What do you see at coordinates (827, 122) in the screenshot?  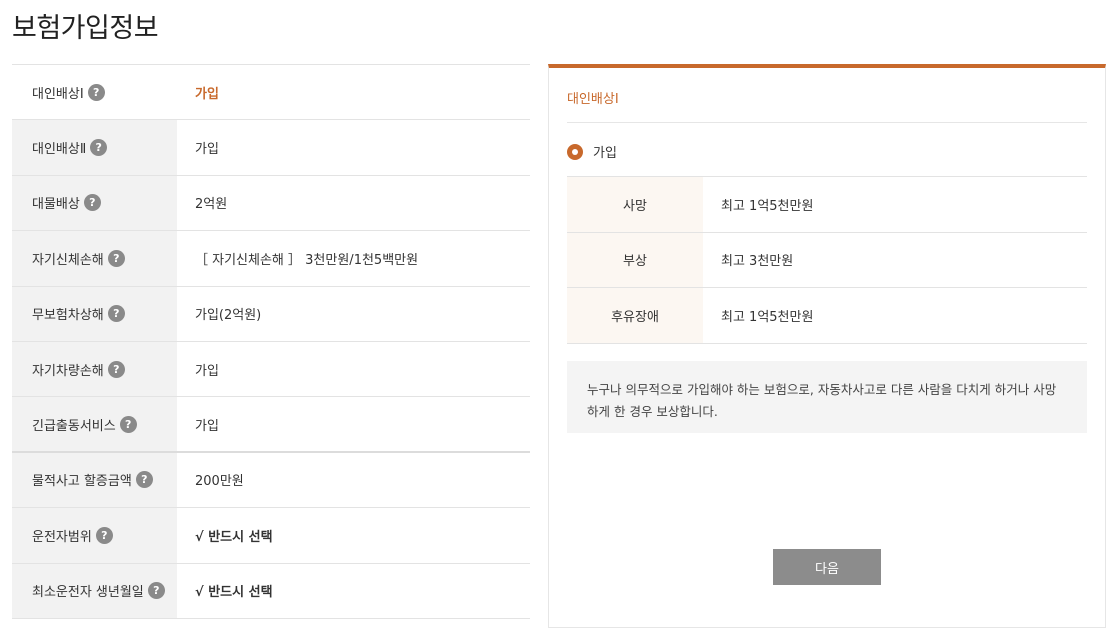 I see `divider` at bounding box center [827, 122].